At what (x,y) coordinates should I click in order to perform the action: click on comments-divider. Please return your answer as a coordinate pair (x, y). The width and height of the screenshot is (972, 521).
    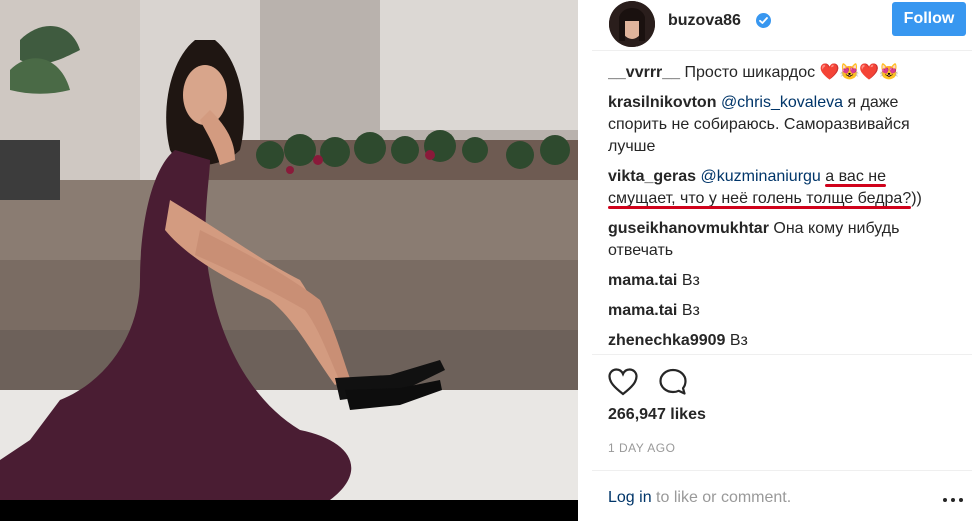
    Looking at the image, I should click on (782, 354).